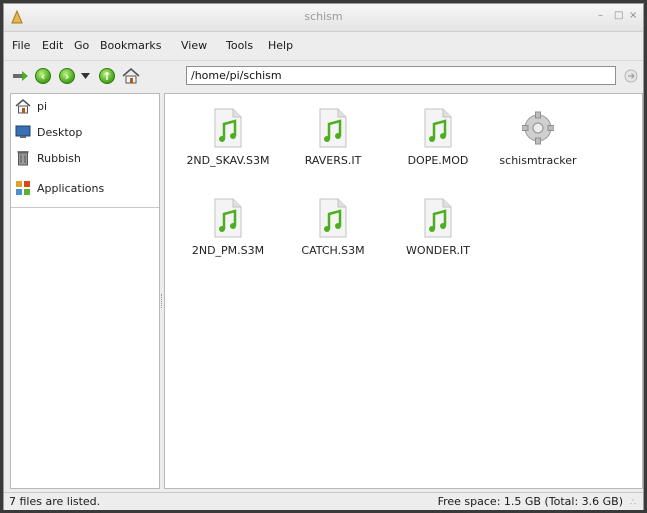 This screenshot has width=647, height=513. I want to click on history-dropdown-button, so click(85, 76).